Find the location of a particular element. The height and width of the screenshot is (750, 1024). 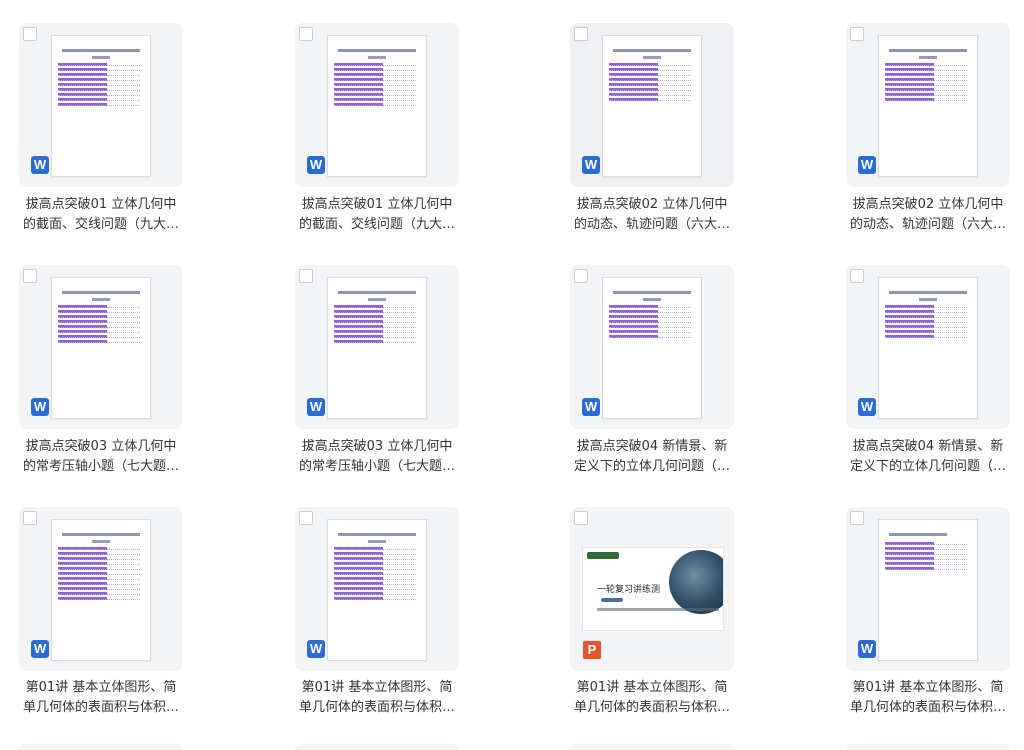

slide-photo is located at coordinates (696, 582).